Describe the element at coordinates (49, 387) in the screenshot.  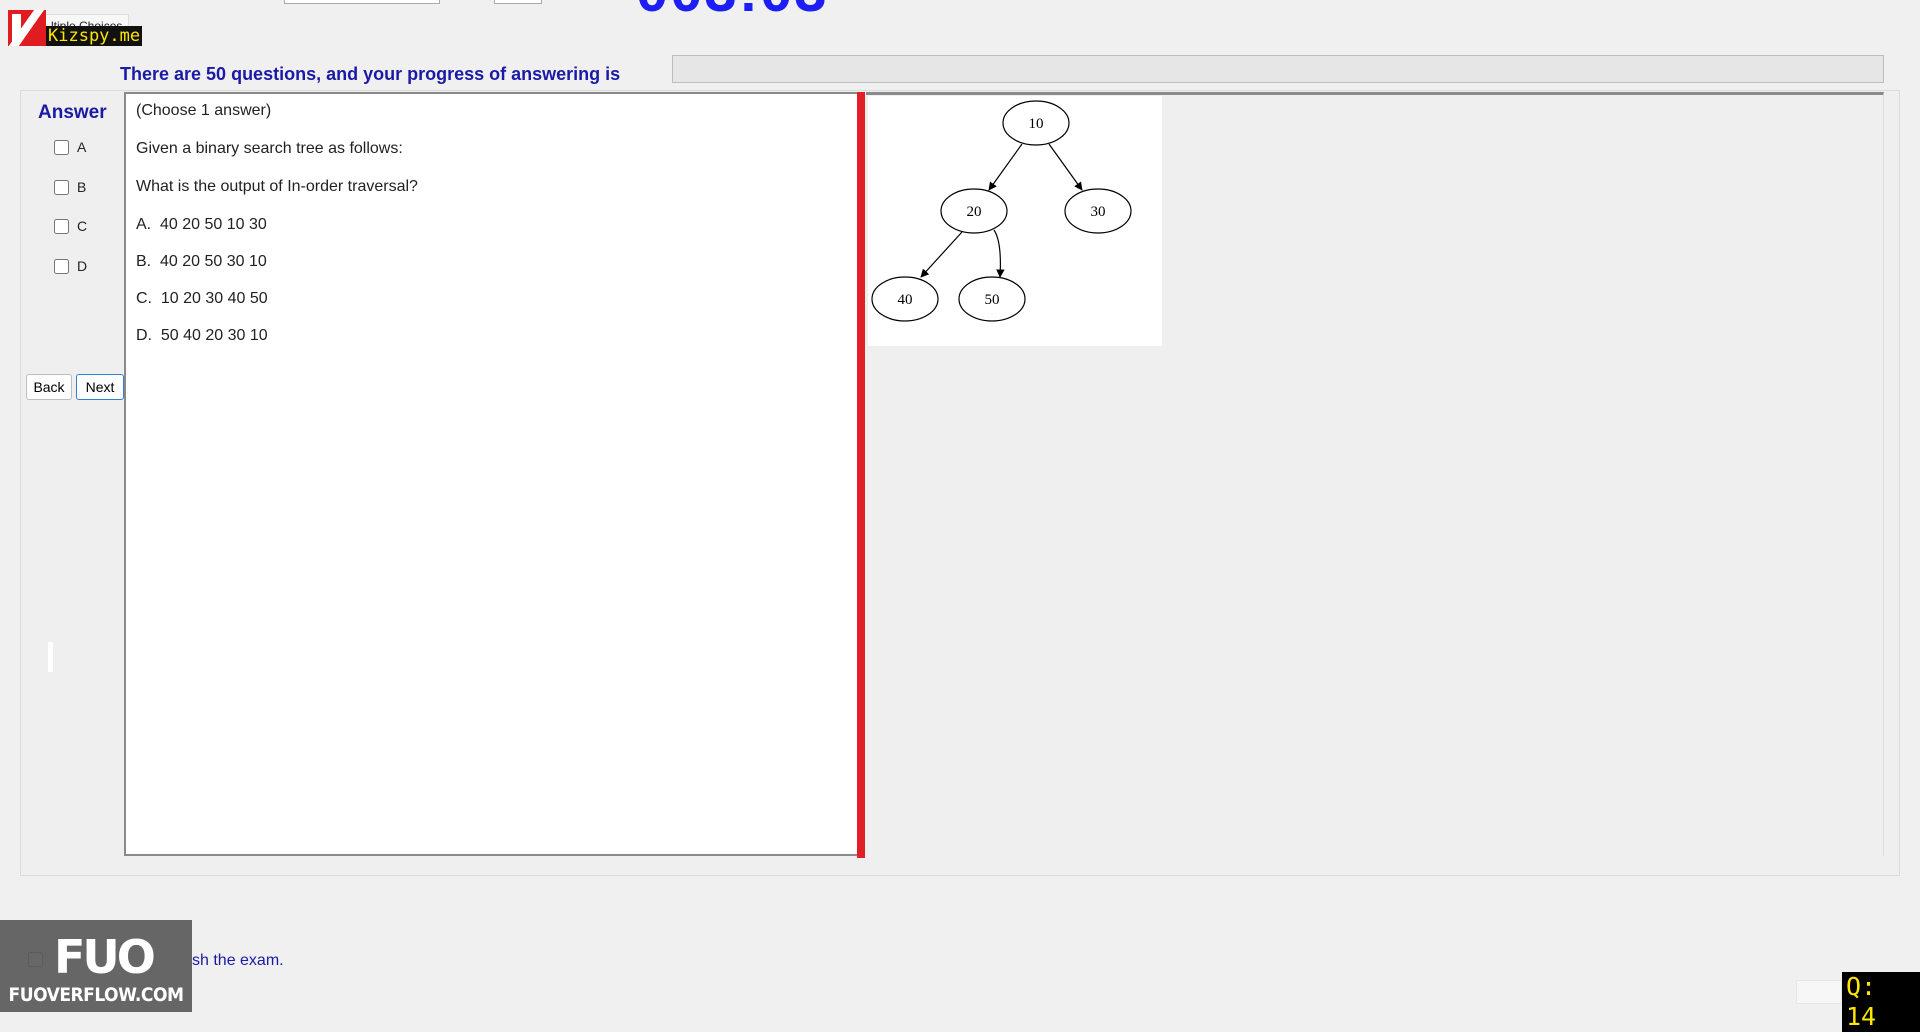
I see `back-button: Back` at that location.